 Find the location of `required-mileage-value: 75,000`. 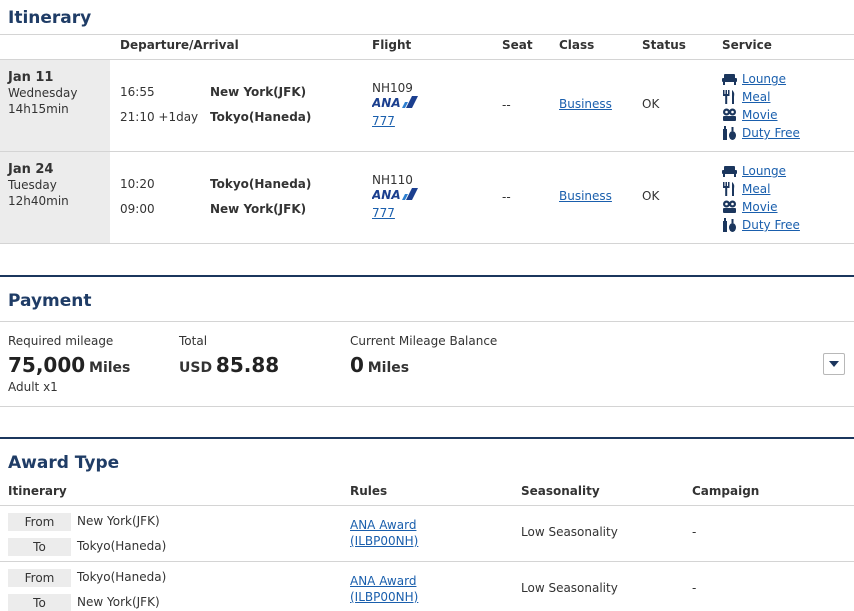

required-mileage-value: 75,000 is located at coordinates (47, 365).